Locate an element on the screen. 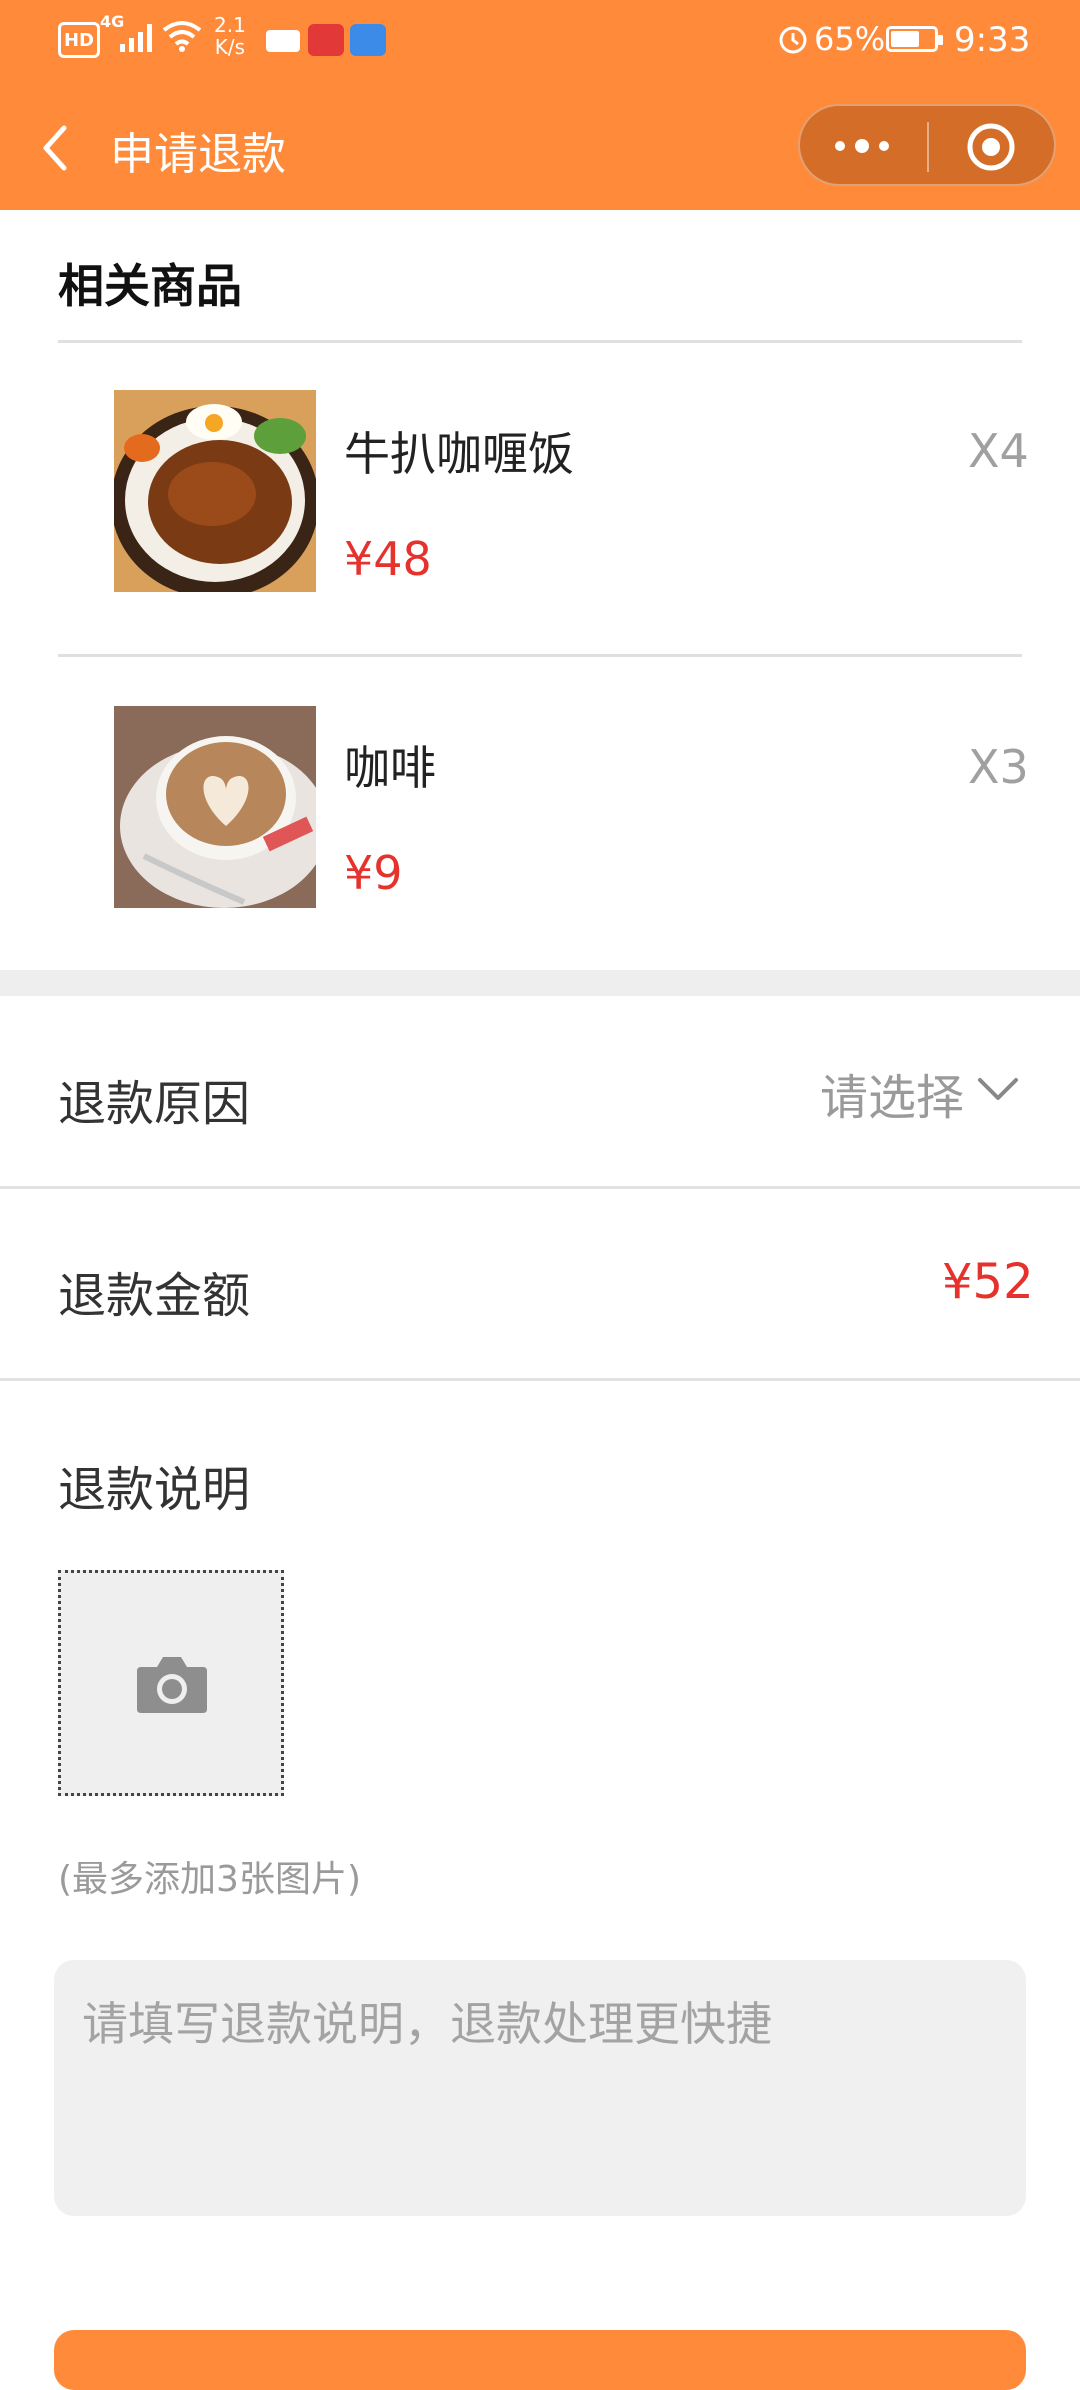  video-app-icon is located at coordinates (283, 41).